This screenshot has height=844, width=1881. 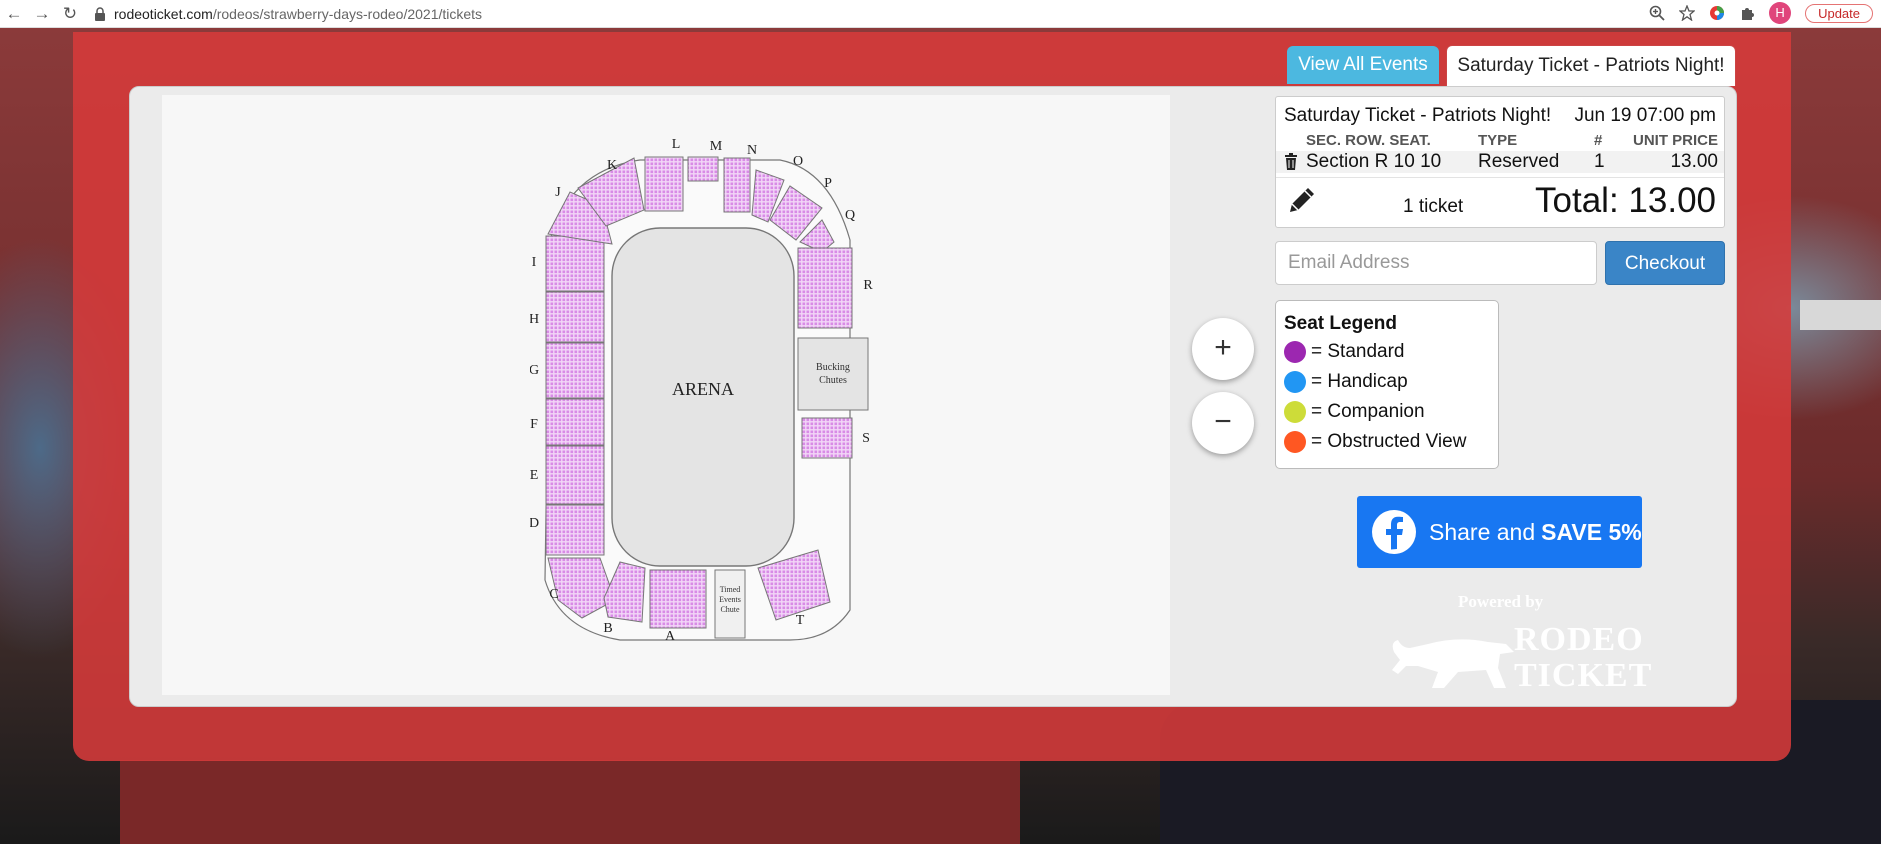 What do you see at coordinates (1657, 13) in the screenshot?
I see `zoom-icon` at bounding box center [1657, 13].